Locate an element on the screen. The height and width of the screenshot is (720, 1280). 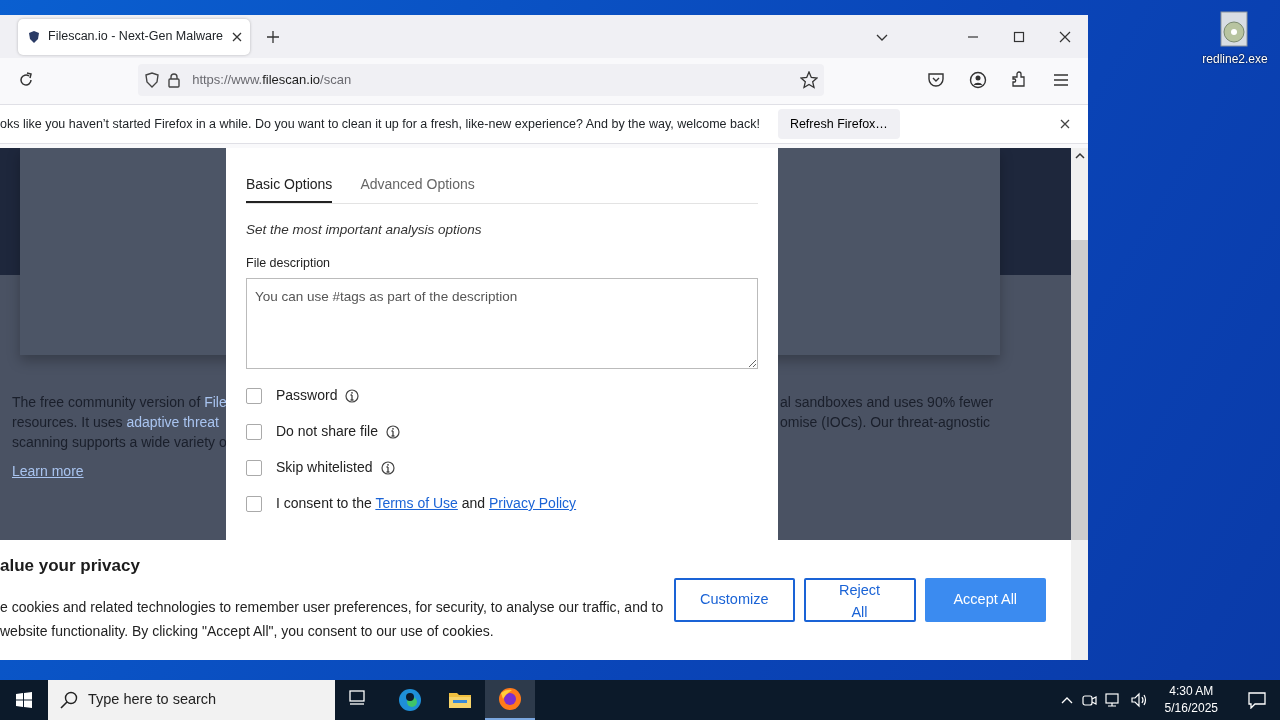
consent-button: Customize is located at coordinates (734, 600).